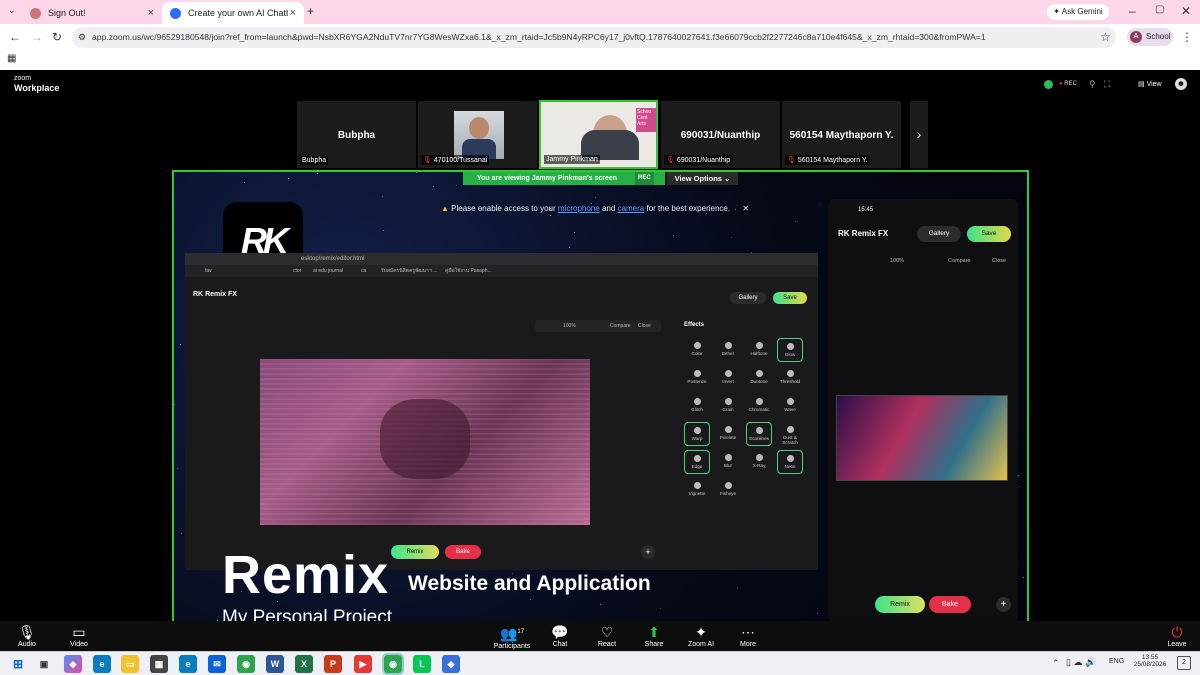 Image resolution: width=1200 pixels, height=675 pixels. What do you see at coordinates (130, 664) in the screenshot?
I see `file-explorer-icon: ▭` at bounding box center [130, 664].